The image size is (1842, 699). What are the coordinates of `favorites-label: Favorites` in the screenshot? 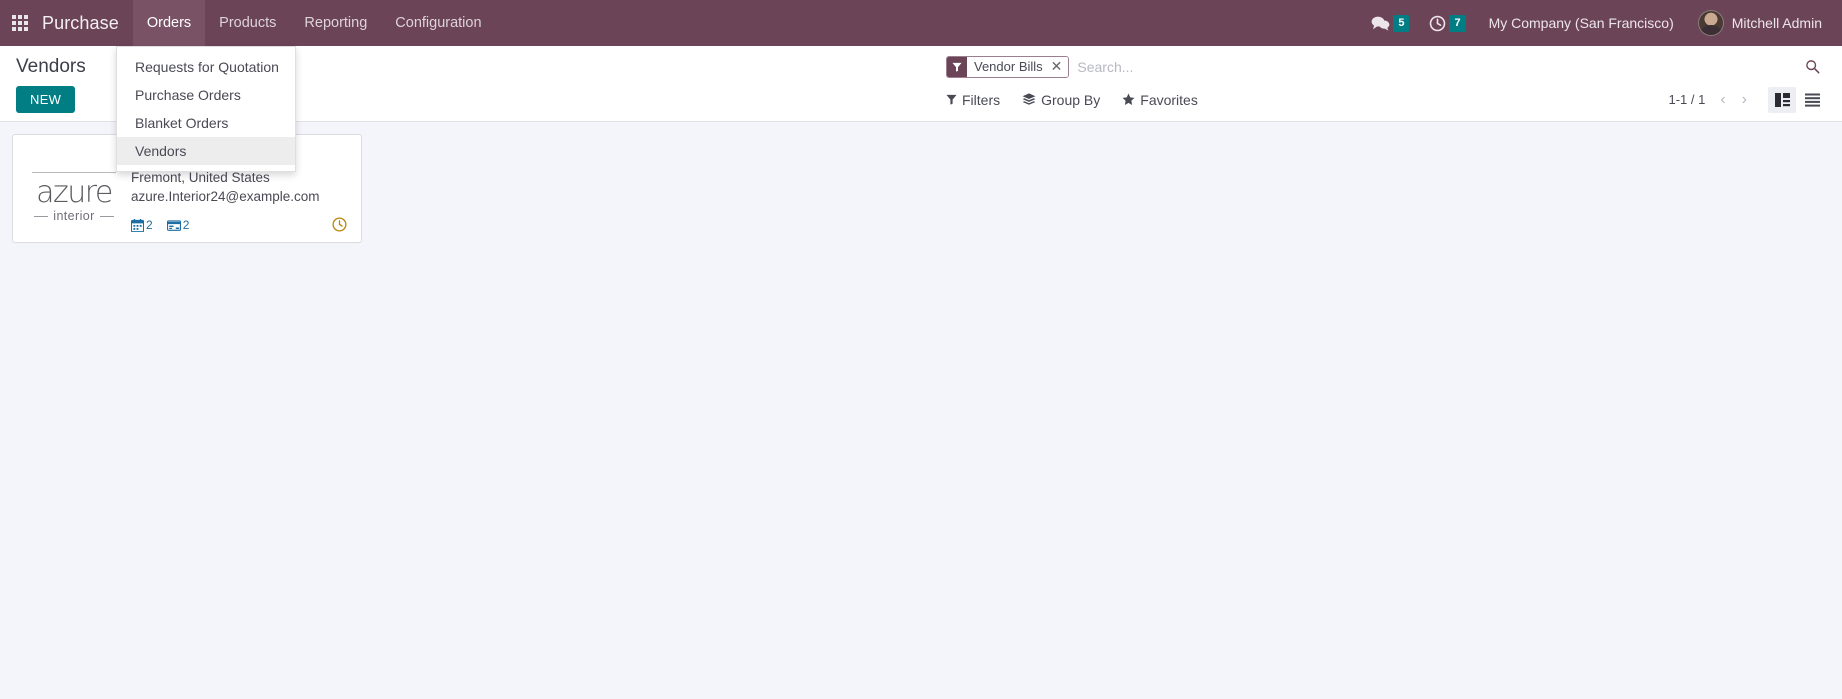 It's located at (1169, 99).